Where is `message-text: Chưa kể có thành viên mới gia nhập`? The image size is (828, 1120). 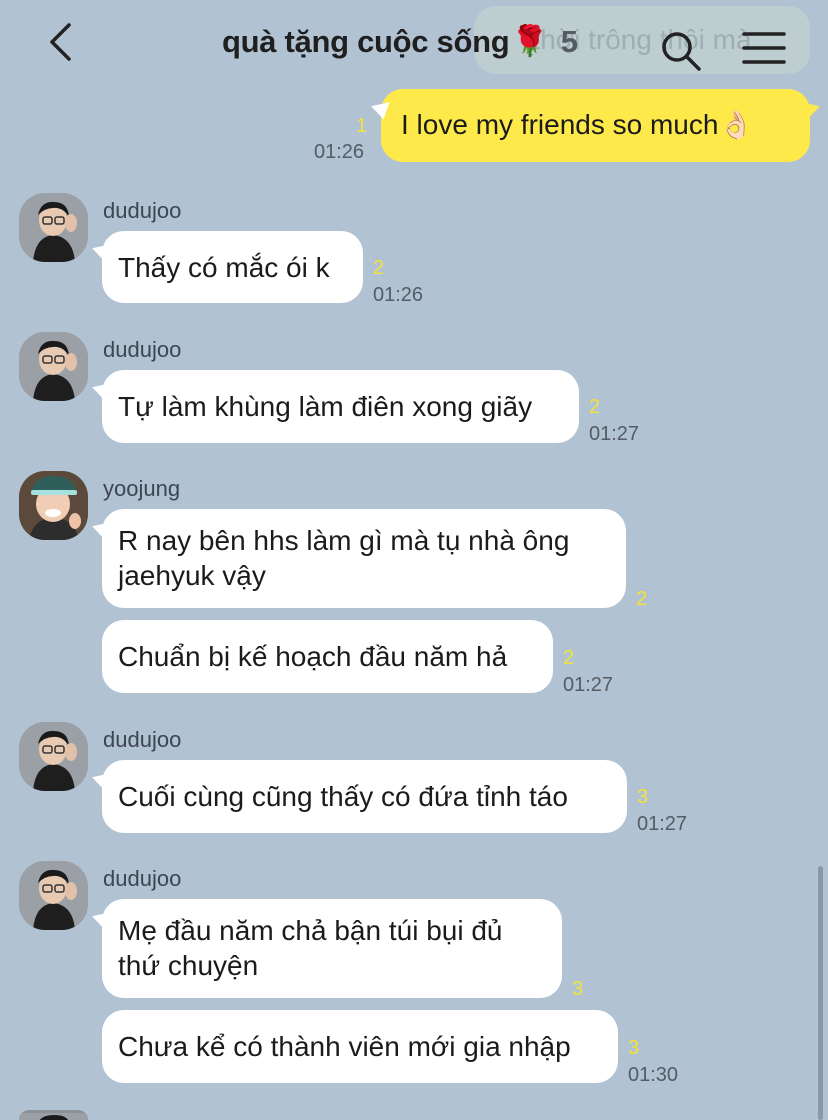 message-text: Chưa kể có thành viên mới gia nhập is located at coordinates (344, 1046).